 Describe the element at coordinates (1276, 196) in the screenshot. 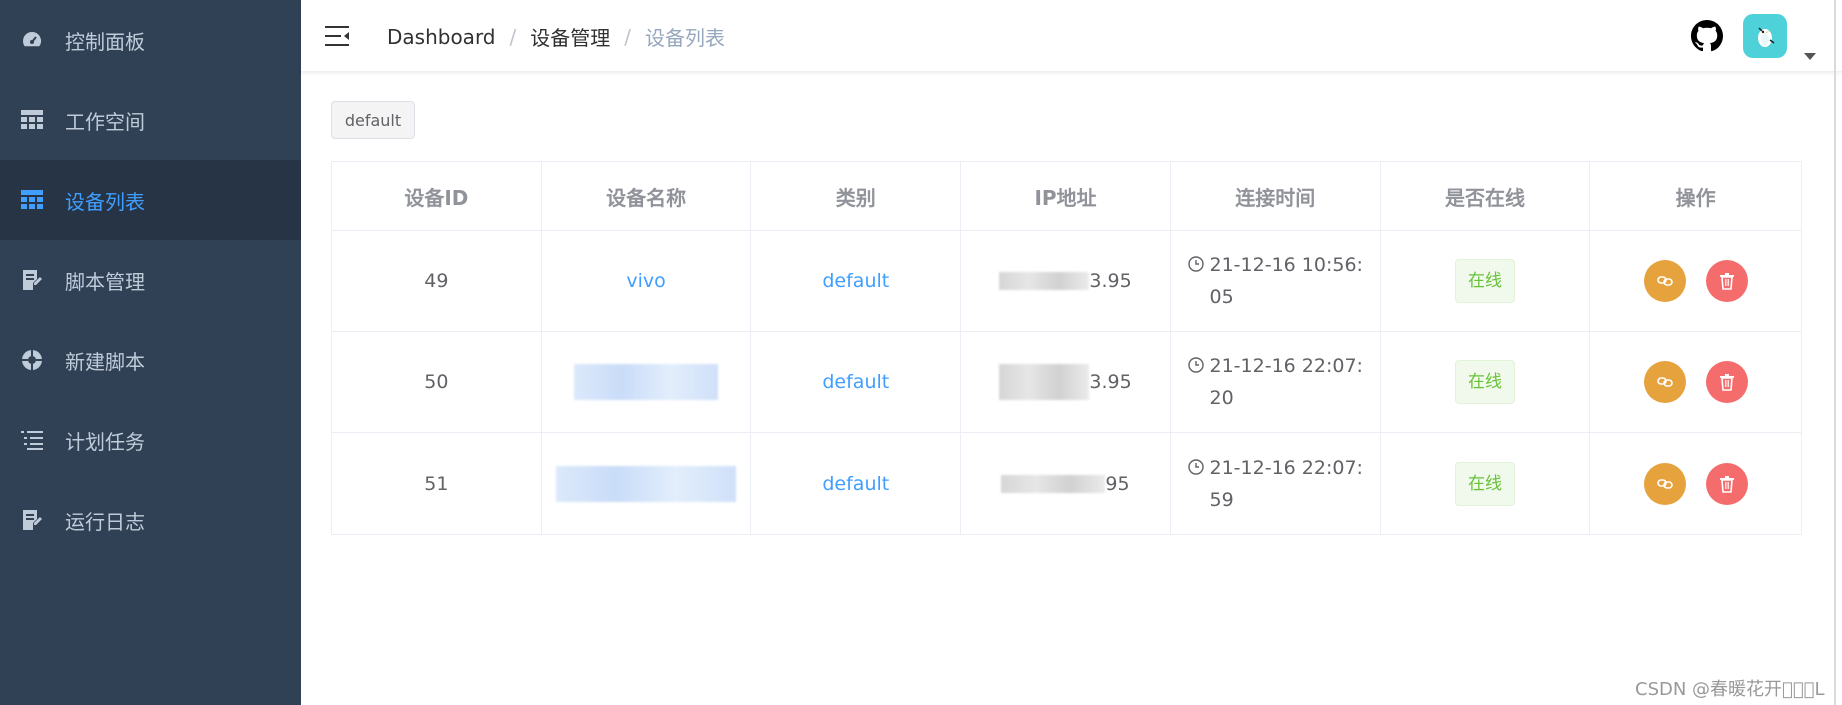

I see `header-connect-time: 连接时间` at that location.